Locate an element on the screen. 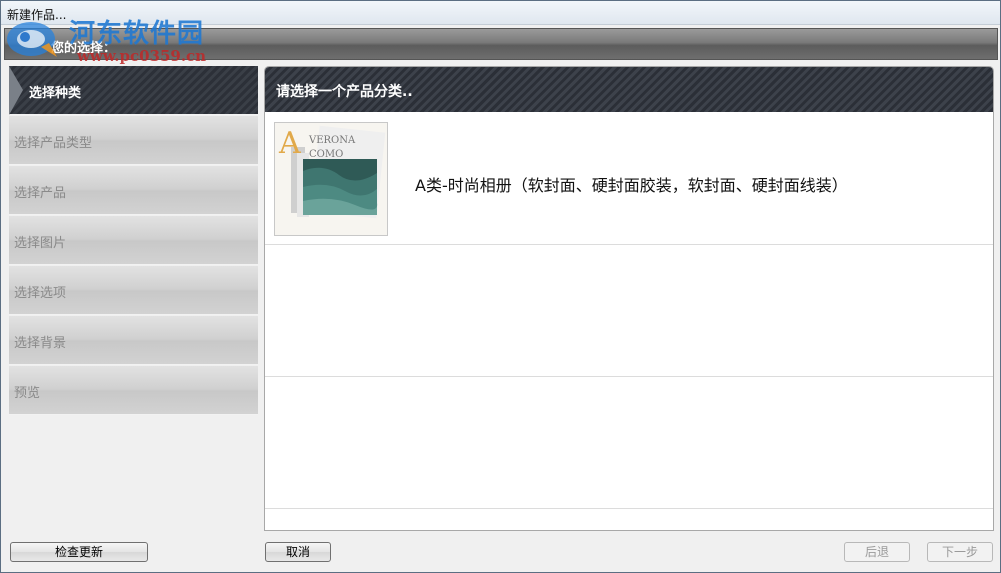 The width and height of the screenshot is (1001, 573). category-label: A类-时尚相册（软封面、硬封面胶装，软封面、硬封面线装） is located at coordinates (631, 185).